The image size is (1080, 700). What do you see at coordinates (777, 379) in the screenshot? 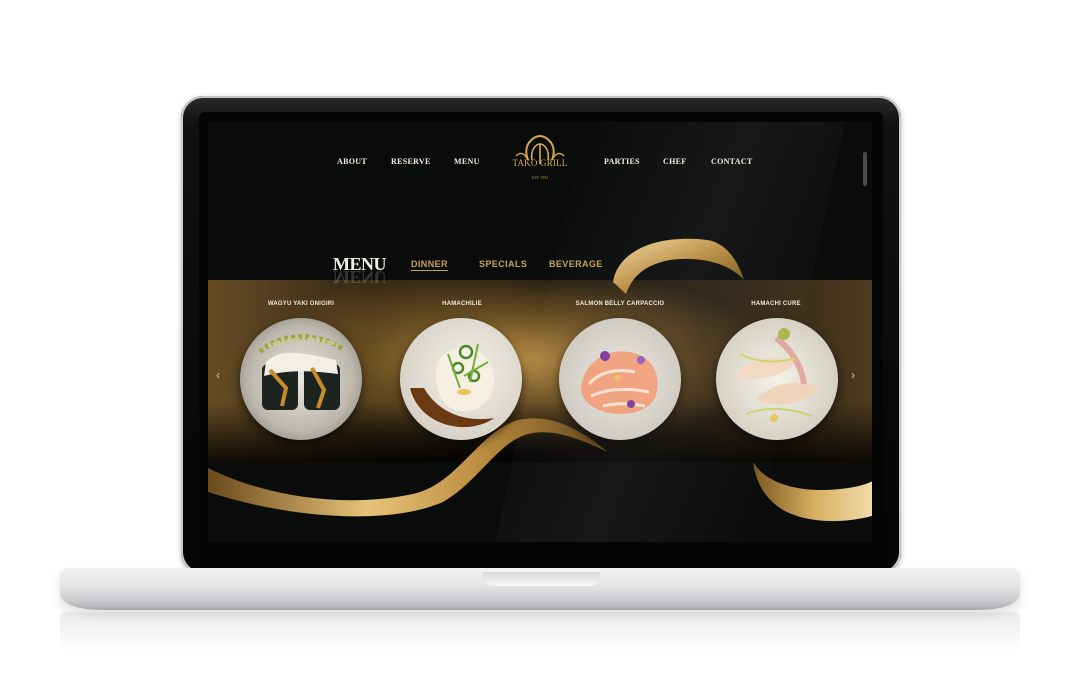
I see `dish-photo-hamachi-cure` at bounding box center [777, 379].